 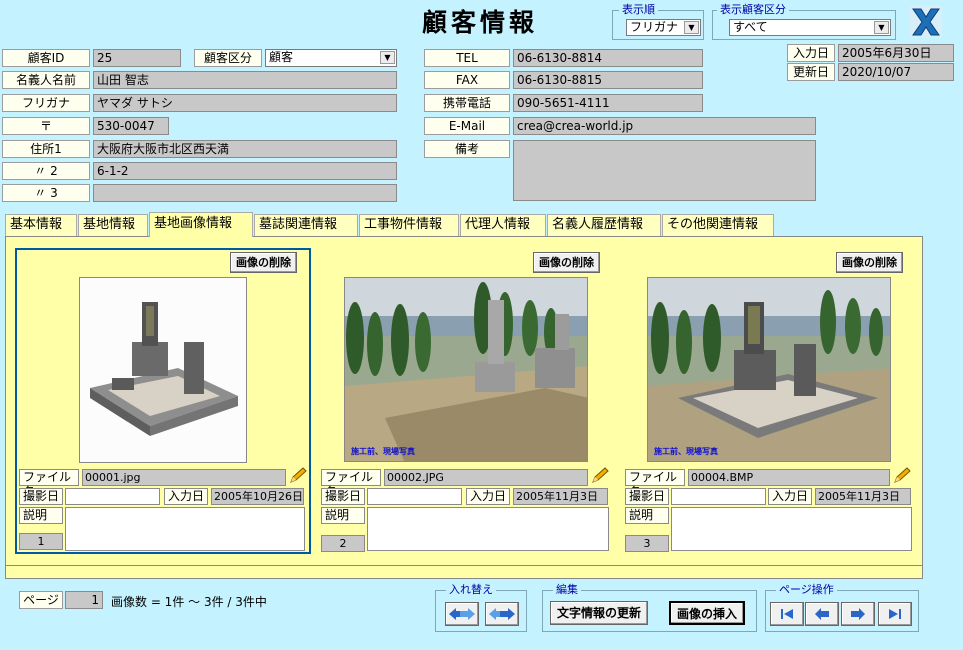 What do you see at coordinates (41, 600) in the screenshot?
I see `page-label: ページ` at bounding box center [41, 600].